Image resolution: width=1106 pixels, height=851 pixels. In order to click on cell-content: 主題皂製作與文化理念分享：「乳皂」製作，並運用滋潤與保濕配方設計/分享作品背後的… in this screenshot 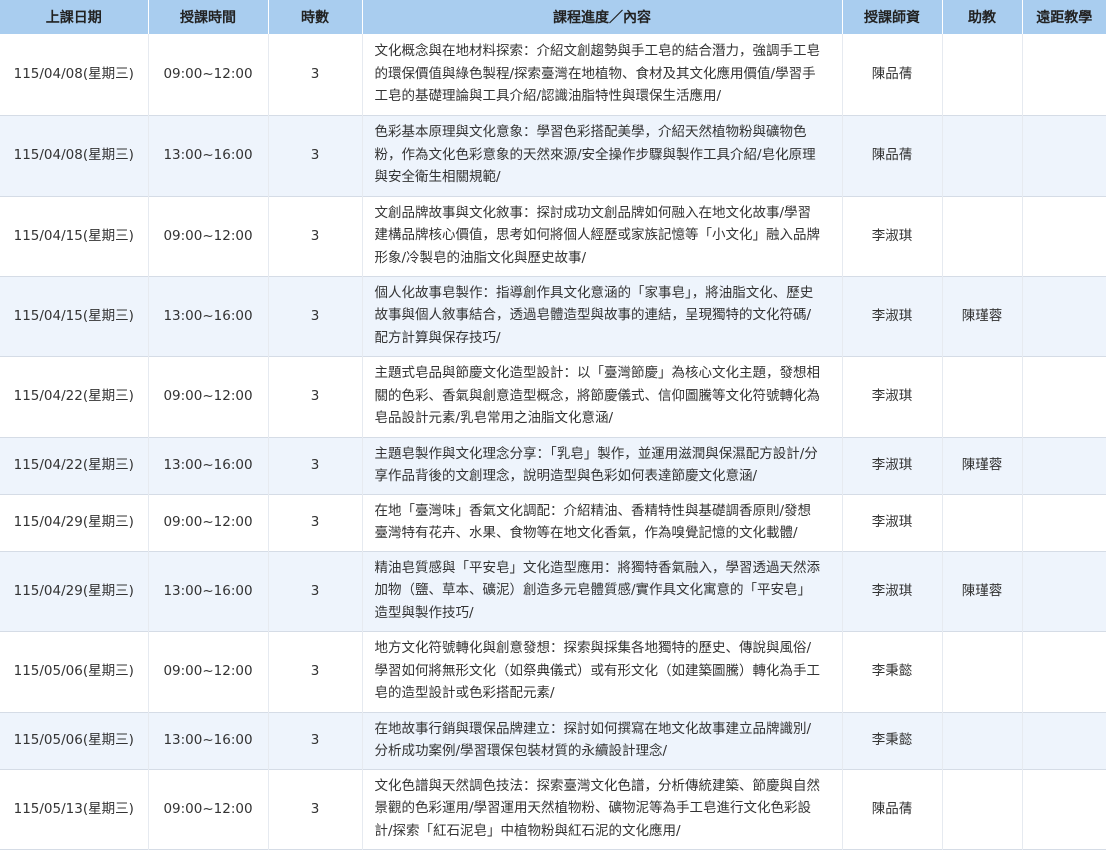, I will do `click(602, 465)`.